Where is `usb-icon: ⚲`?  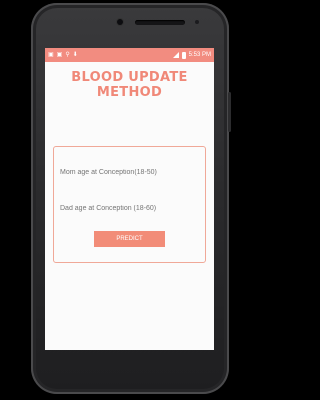
usb-icon: ⚲ is located at coordinates (67, 55).